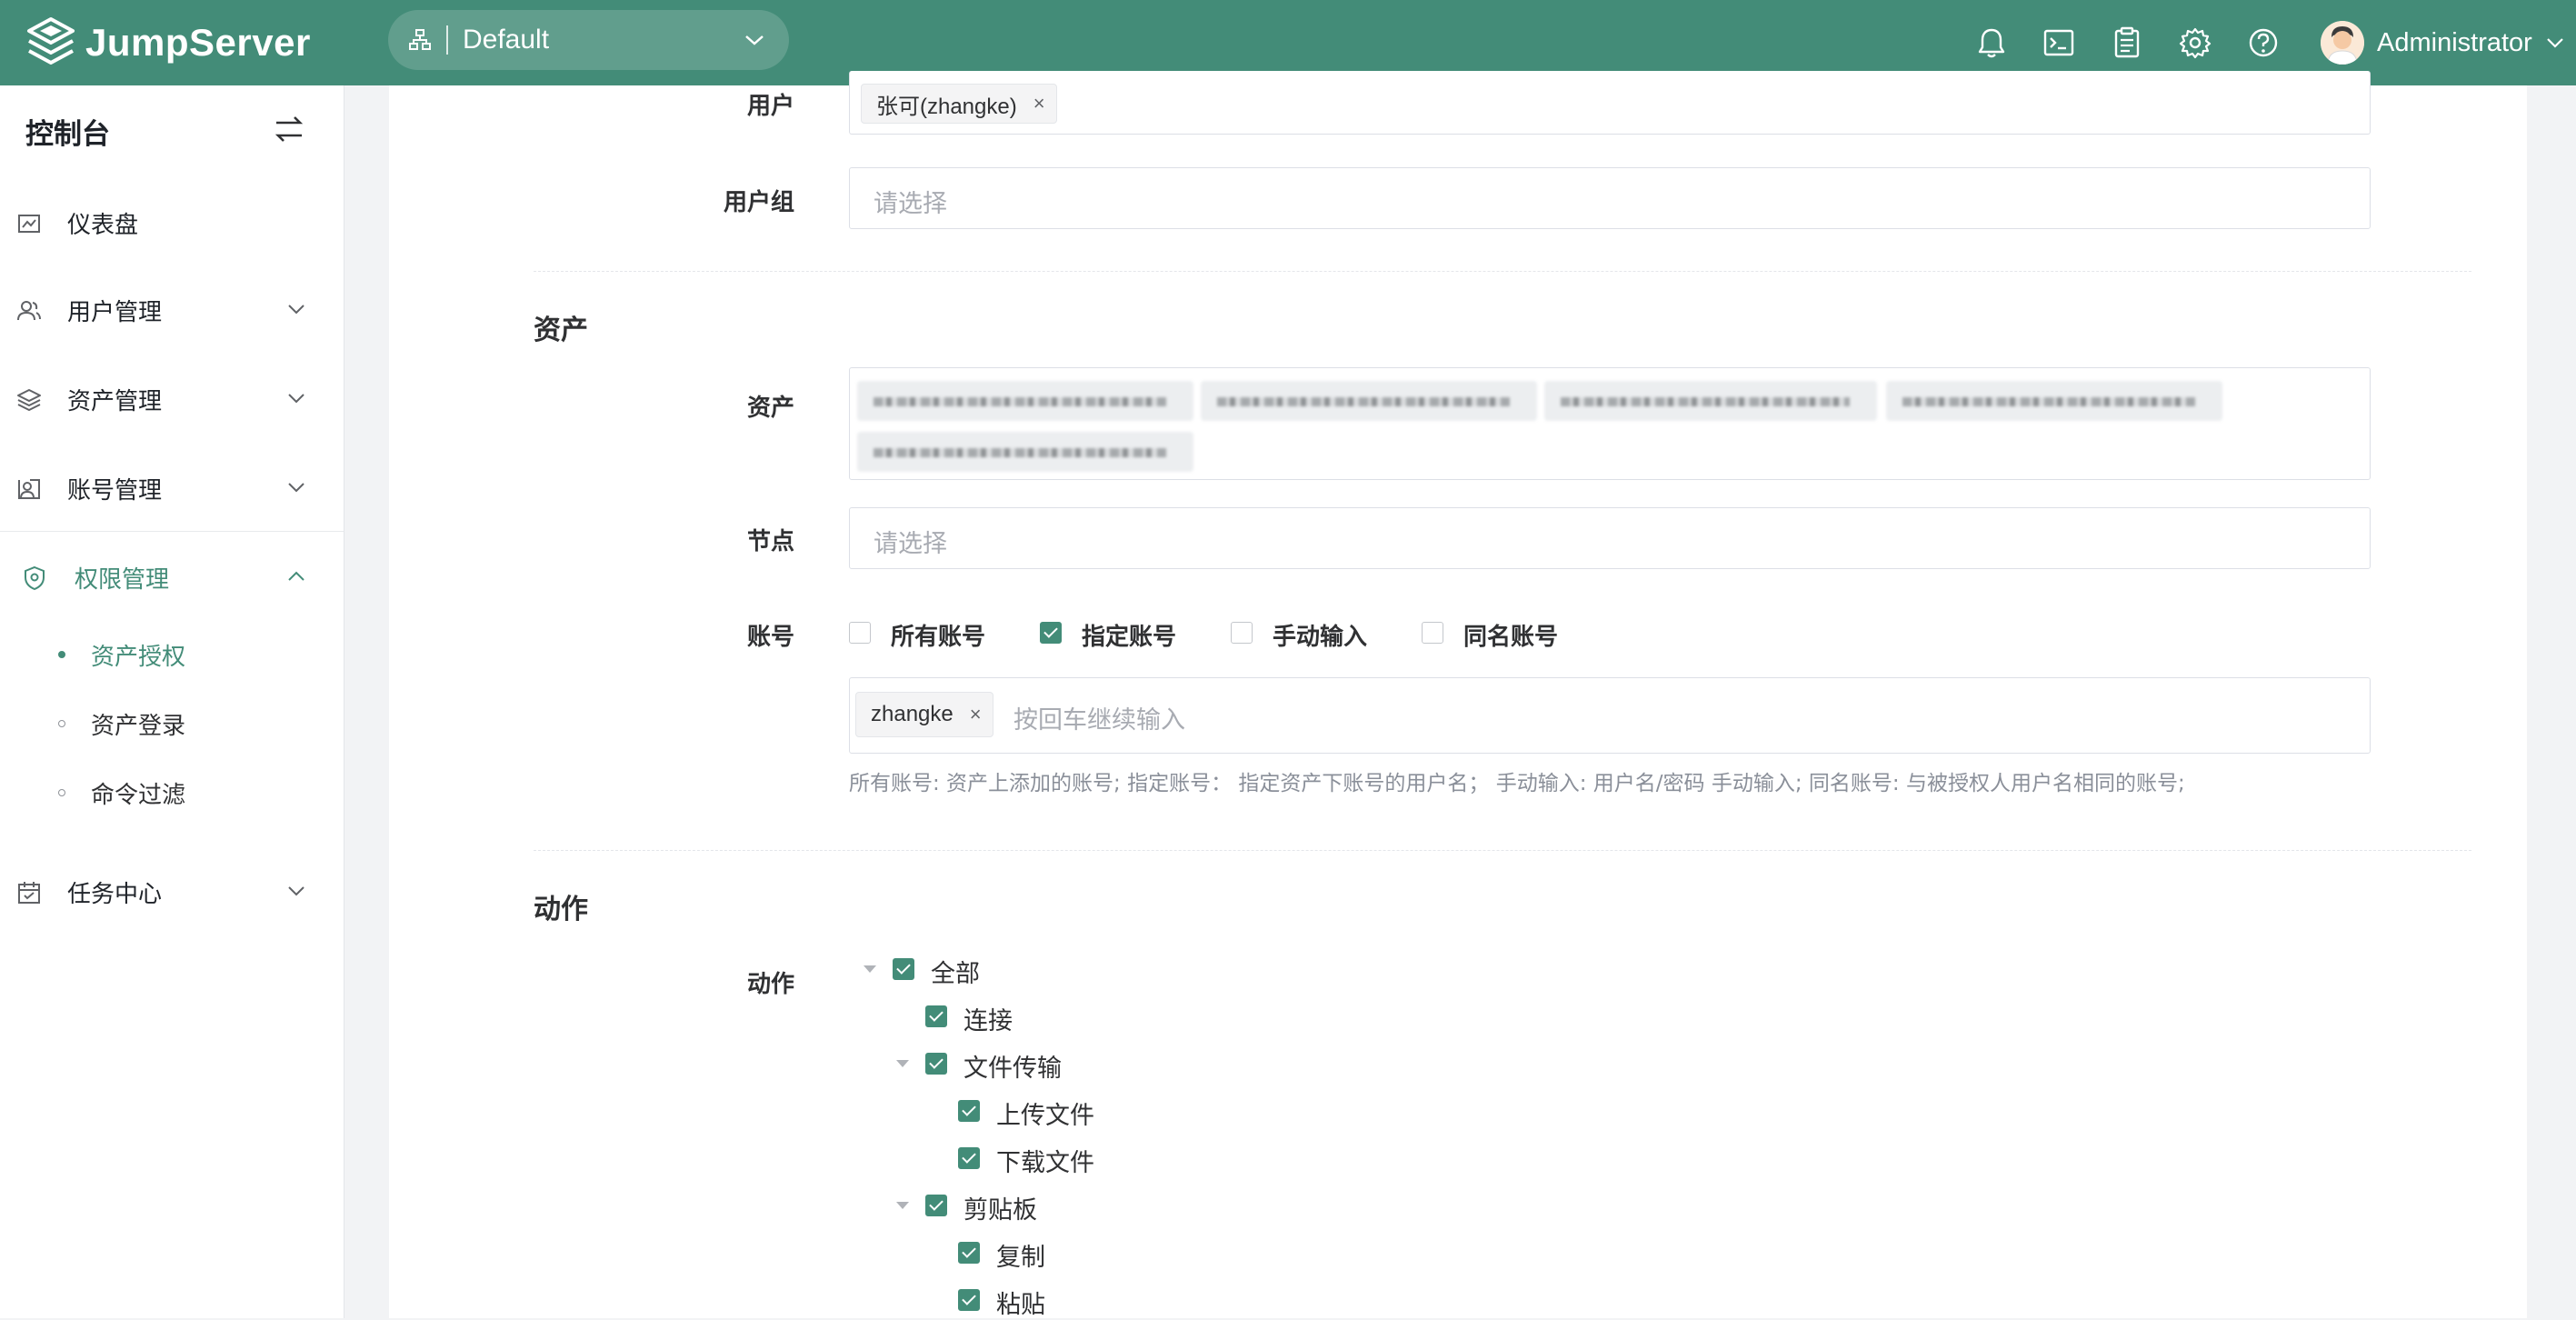 This screenshot has width=2576, height=1320. Describe the element at coordinates (1610, 198) in the screenshot. I see `user-group-select: 请选择` at that location.